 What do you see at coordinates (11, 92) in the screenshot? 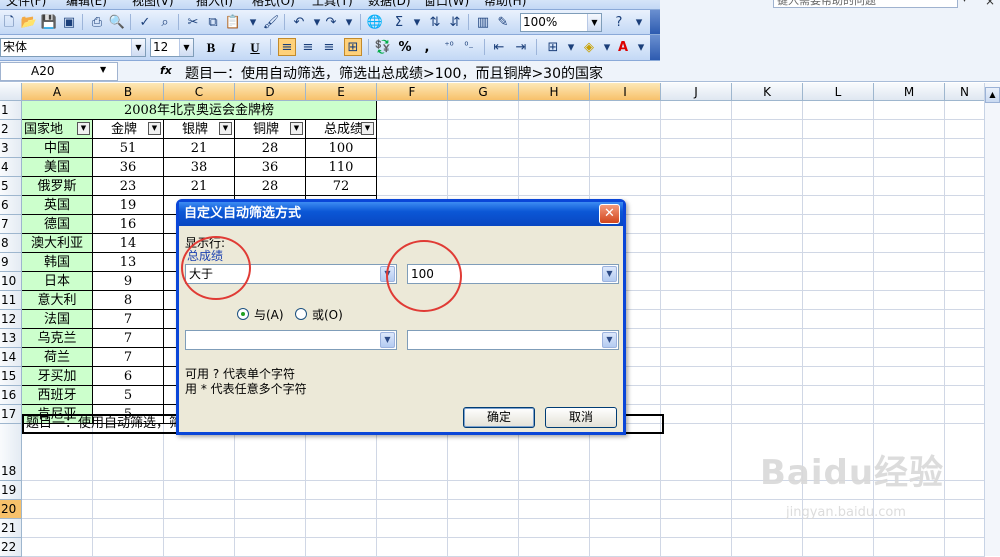
I see `select-all-corner` at bounding box center [11, 92].